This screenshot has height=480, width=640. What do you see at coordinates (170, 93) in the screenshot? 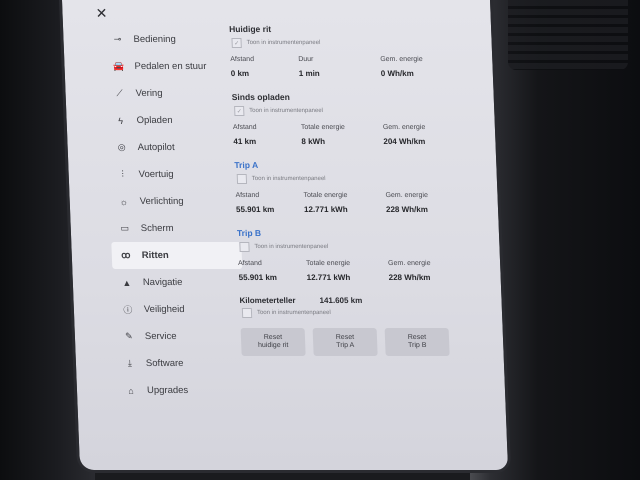
I see `sidebar-item-vering: ⟋ Vering` at bounding box center [170, 93].